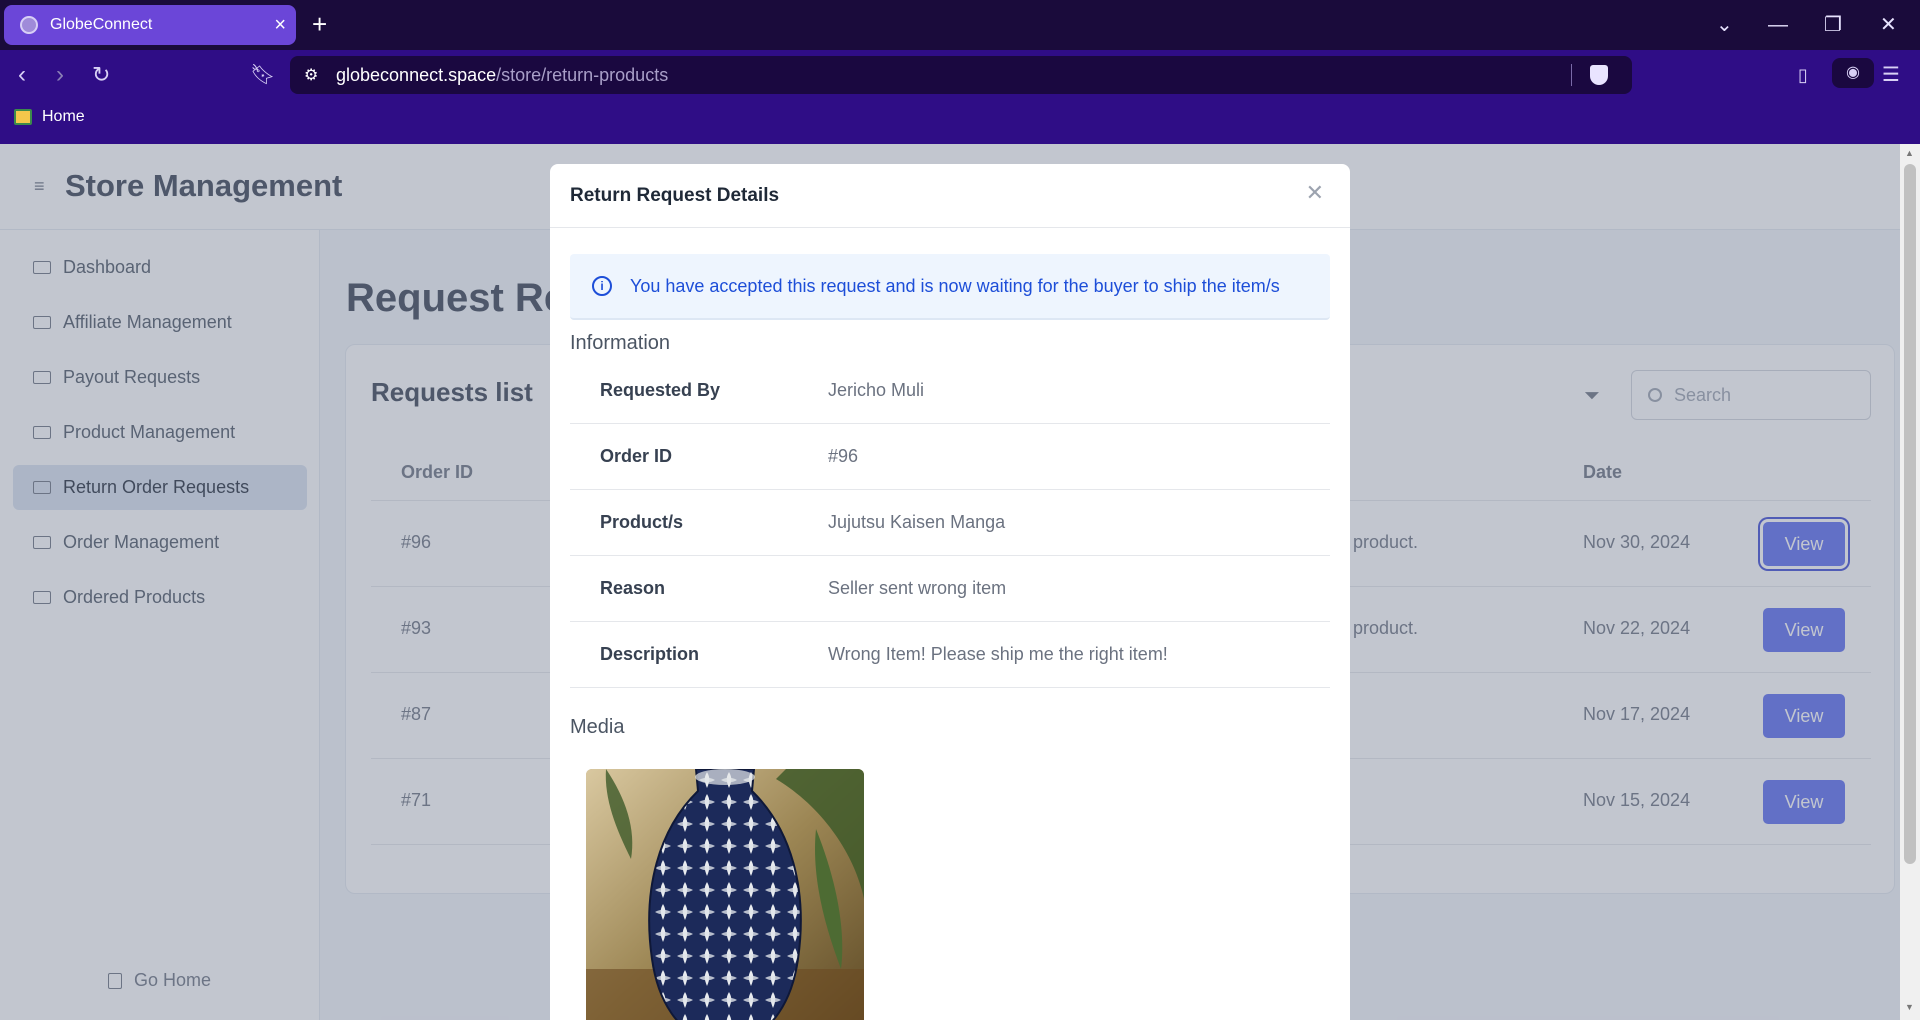 This screenshot has height=1020, width=1920. What do you see at coordinates (597, 727) in the screenshot?
I see `media-heading: Media` at bounding box center [597, 727].